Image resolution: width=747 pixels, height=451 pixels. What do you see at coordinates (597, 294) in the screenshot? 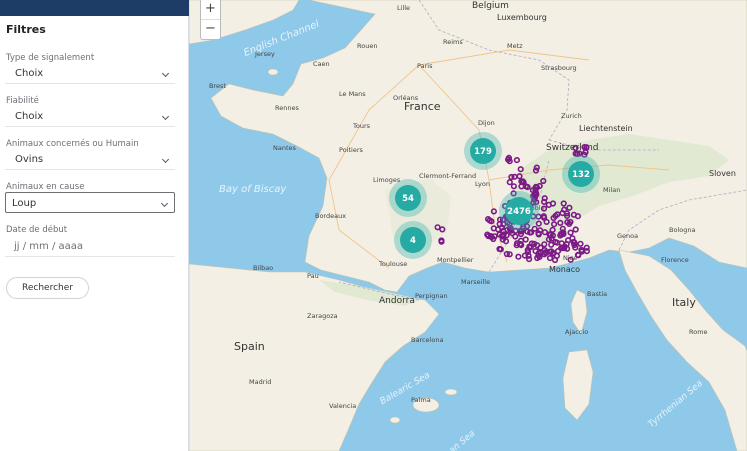
I see `city-label: Bastia` at bounding box center [597, 294].